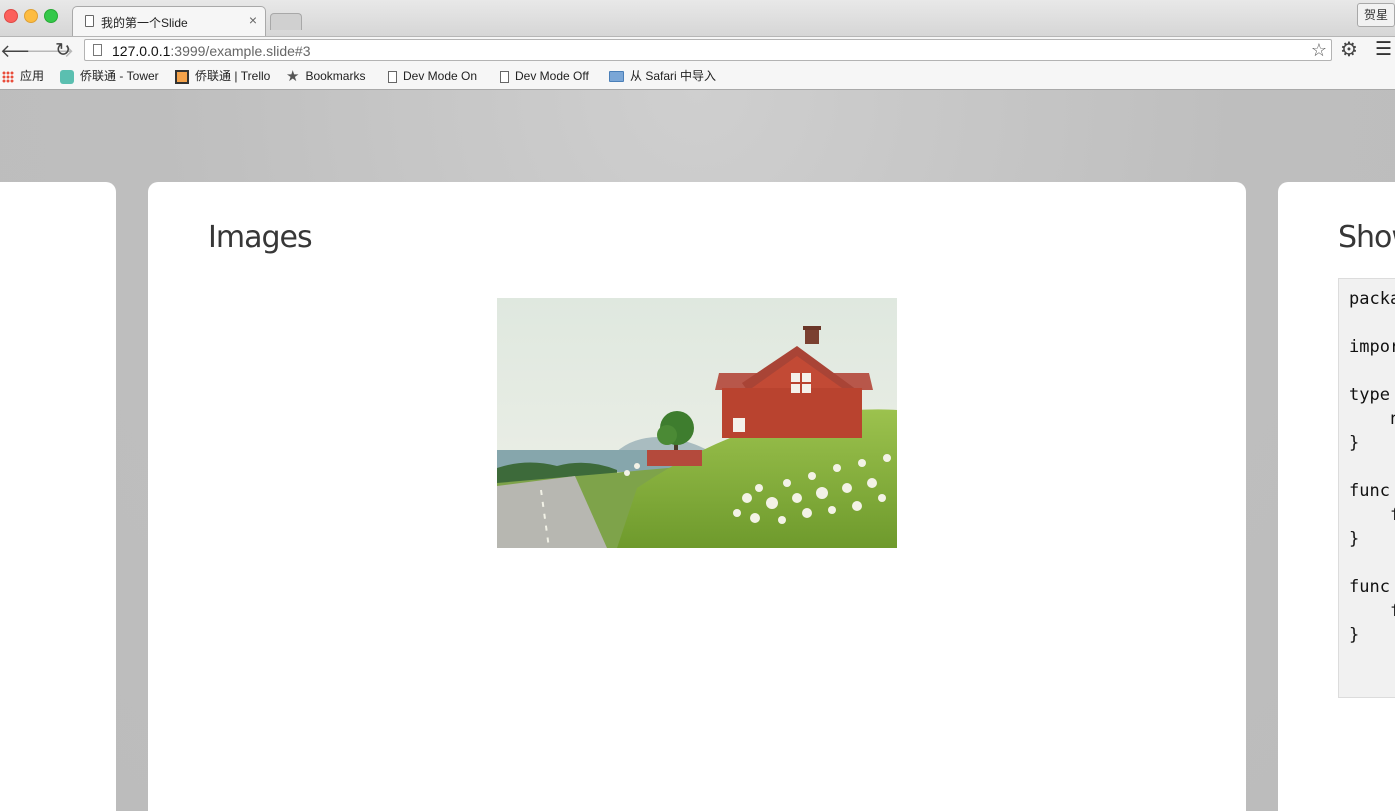 This screenshot has width=1395, height=811. Describe the element at coordinates (673, 76) in the screenshot. I see `bookmark-label: 从 Safari 中导入` at that location.